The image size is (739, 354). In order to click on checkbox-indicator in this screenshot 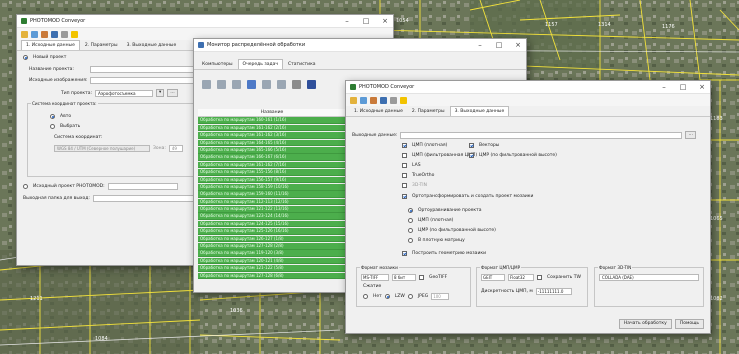, I will do `click(404, 253)`.